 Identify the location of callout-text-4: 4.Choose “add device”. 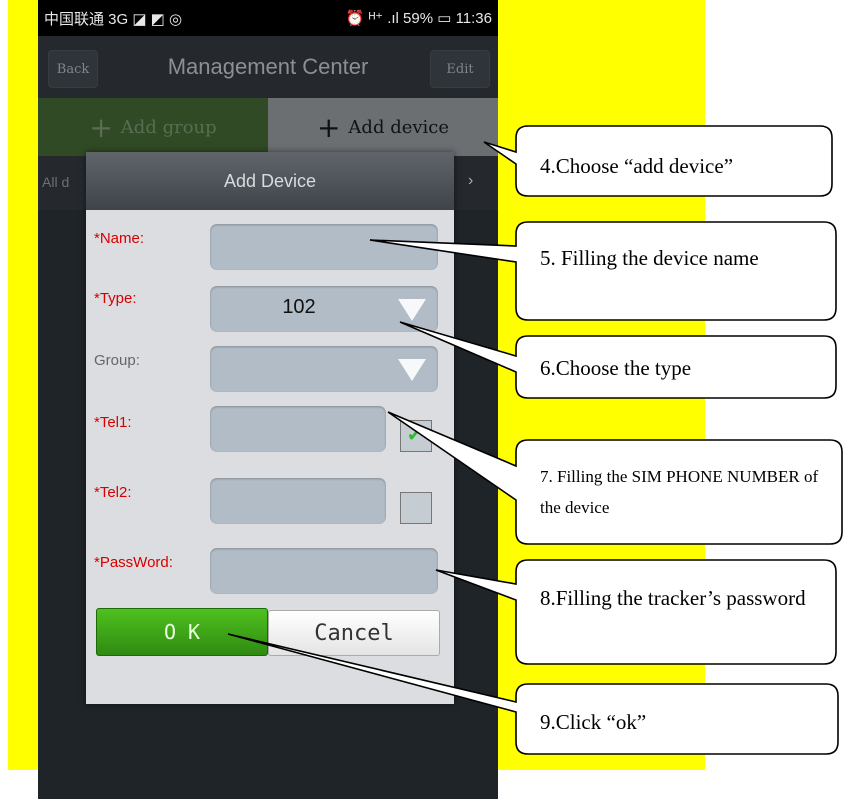
(637, 166).